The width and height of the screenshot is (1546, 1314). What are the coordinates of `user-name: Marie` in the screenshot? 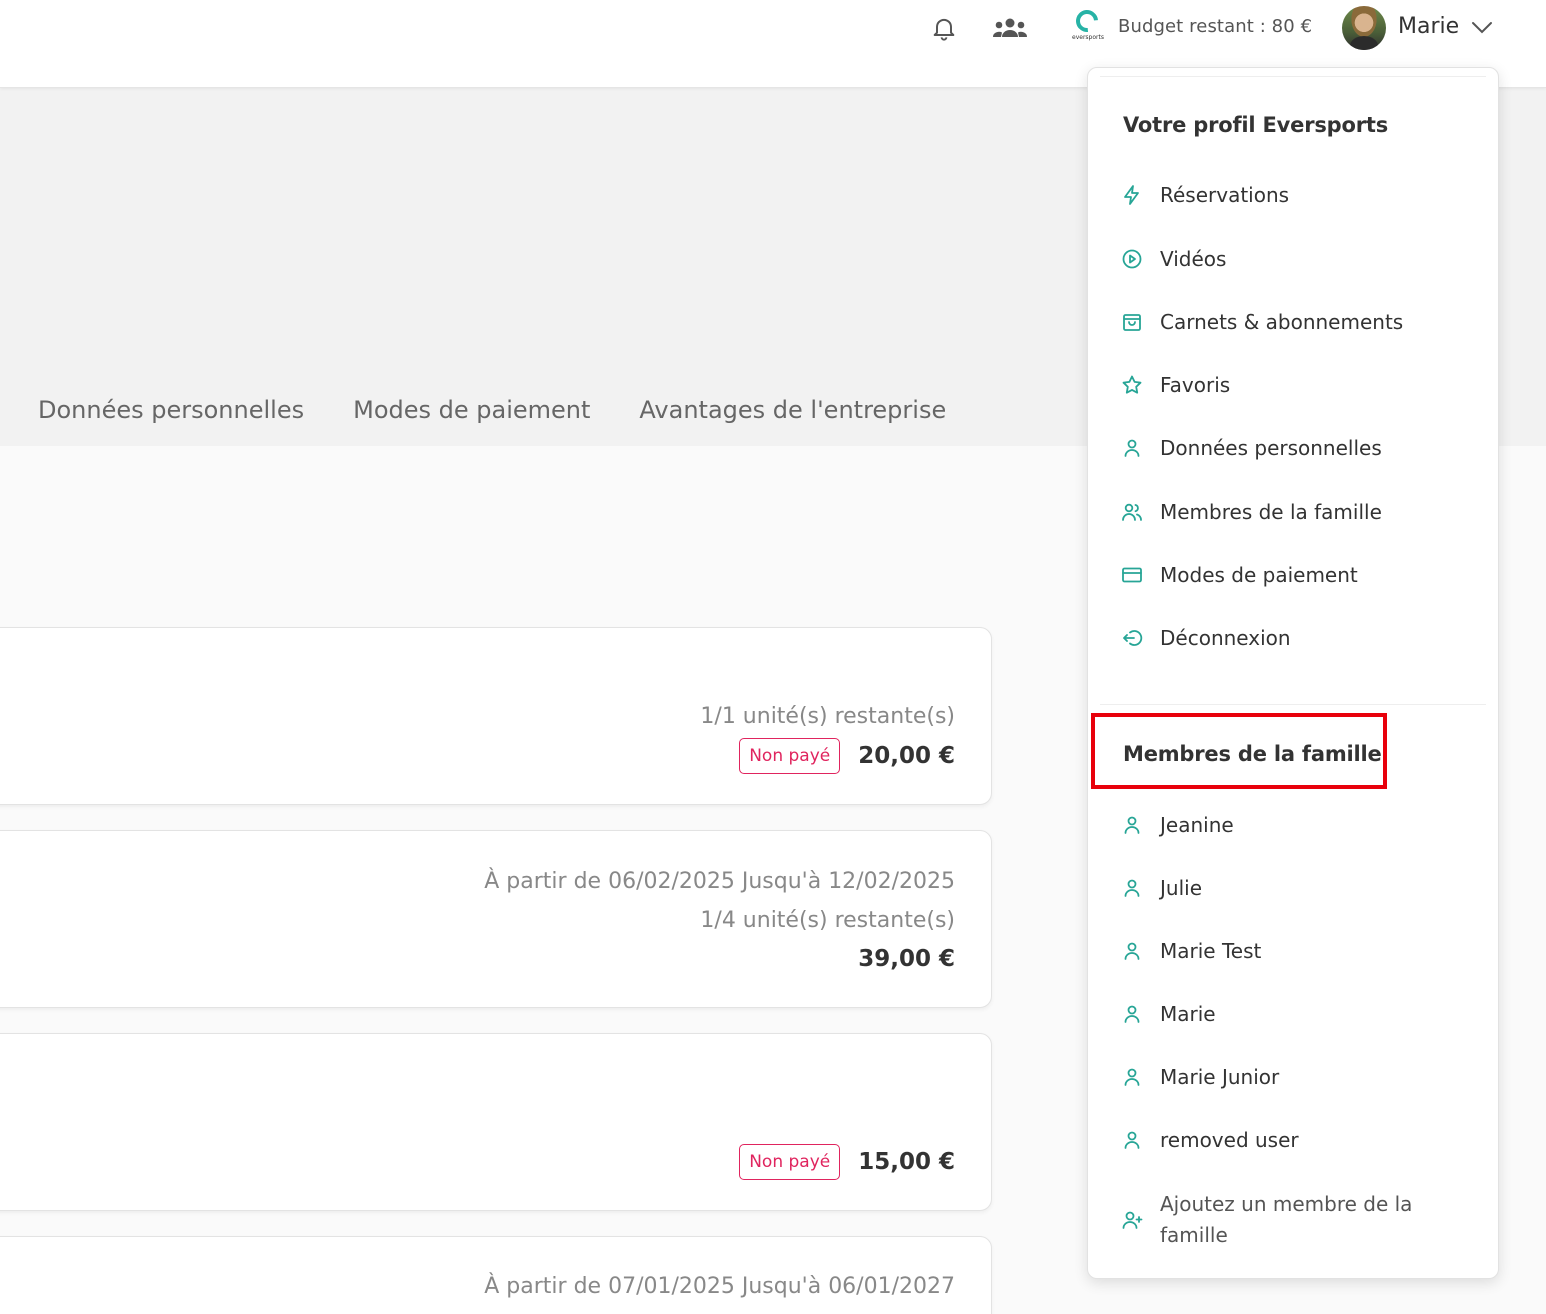 It's located at (1428, 26).